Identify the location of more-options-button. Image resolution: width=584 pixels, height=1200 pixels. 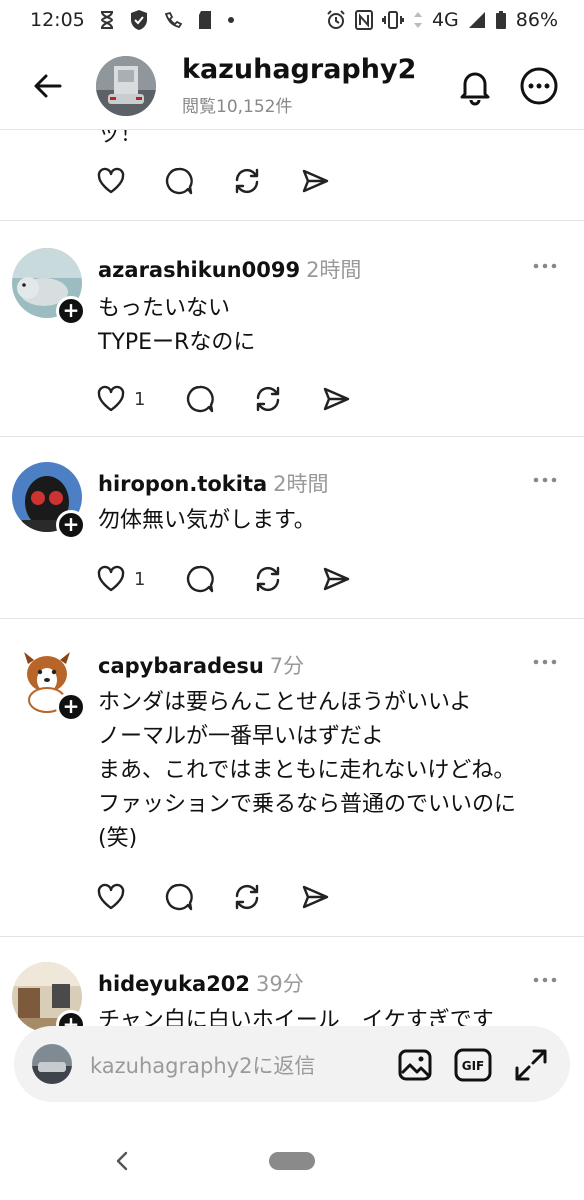
(539, 86).